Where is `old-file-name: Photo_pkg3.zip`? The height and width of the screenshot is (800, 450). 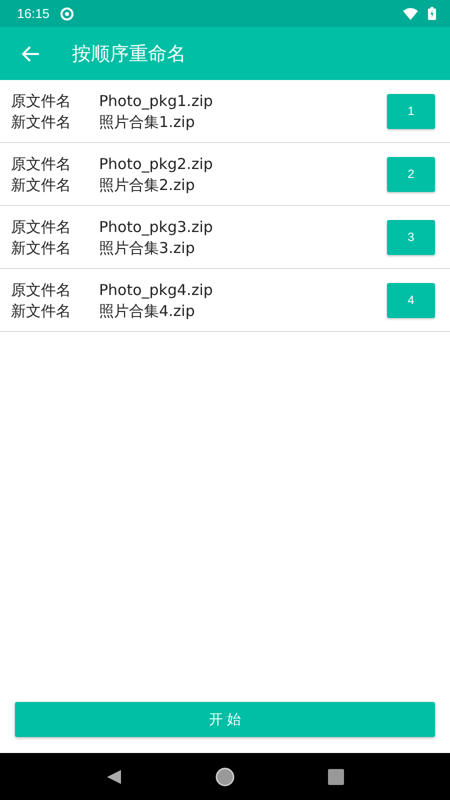
old-file-name: Photo_pkg3.zip is located at coordinates (156, 226).